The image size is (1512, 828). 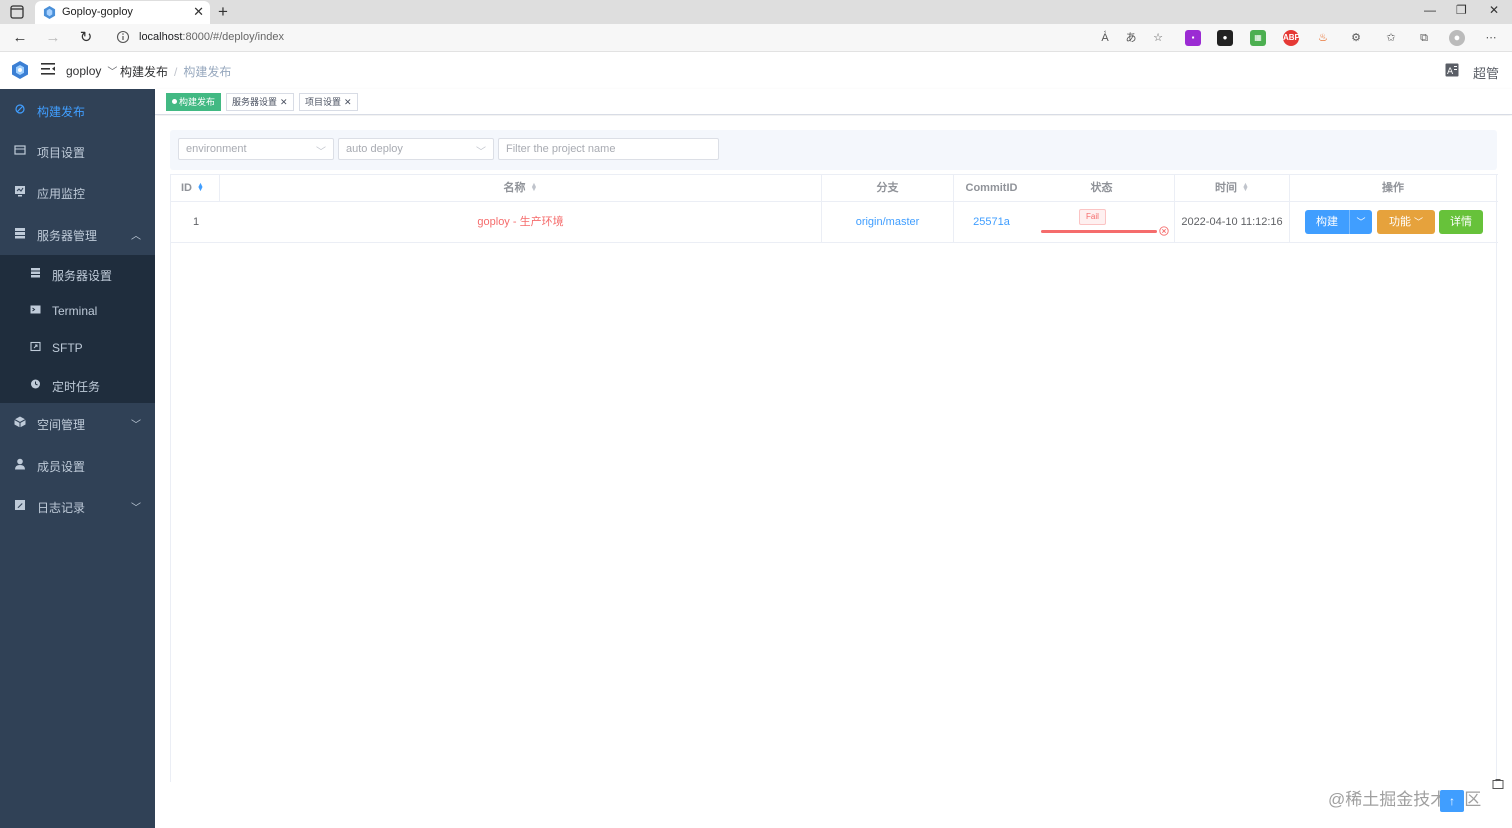 What do you see at coordinates (67, 236) in the screenshot?
I see `sidebar-item-label: 服务器管理` at bounding box center [67, 236].